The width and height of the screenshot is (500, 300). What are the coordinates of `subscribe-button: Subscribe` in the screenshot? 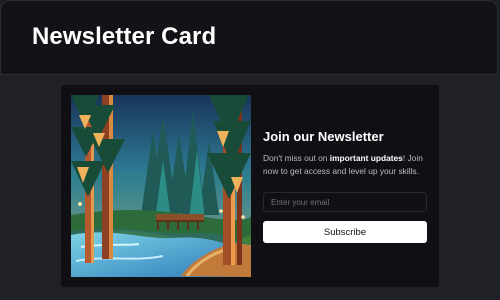 It's located at (345, 232).